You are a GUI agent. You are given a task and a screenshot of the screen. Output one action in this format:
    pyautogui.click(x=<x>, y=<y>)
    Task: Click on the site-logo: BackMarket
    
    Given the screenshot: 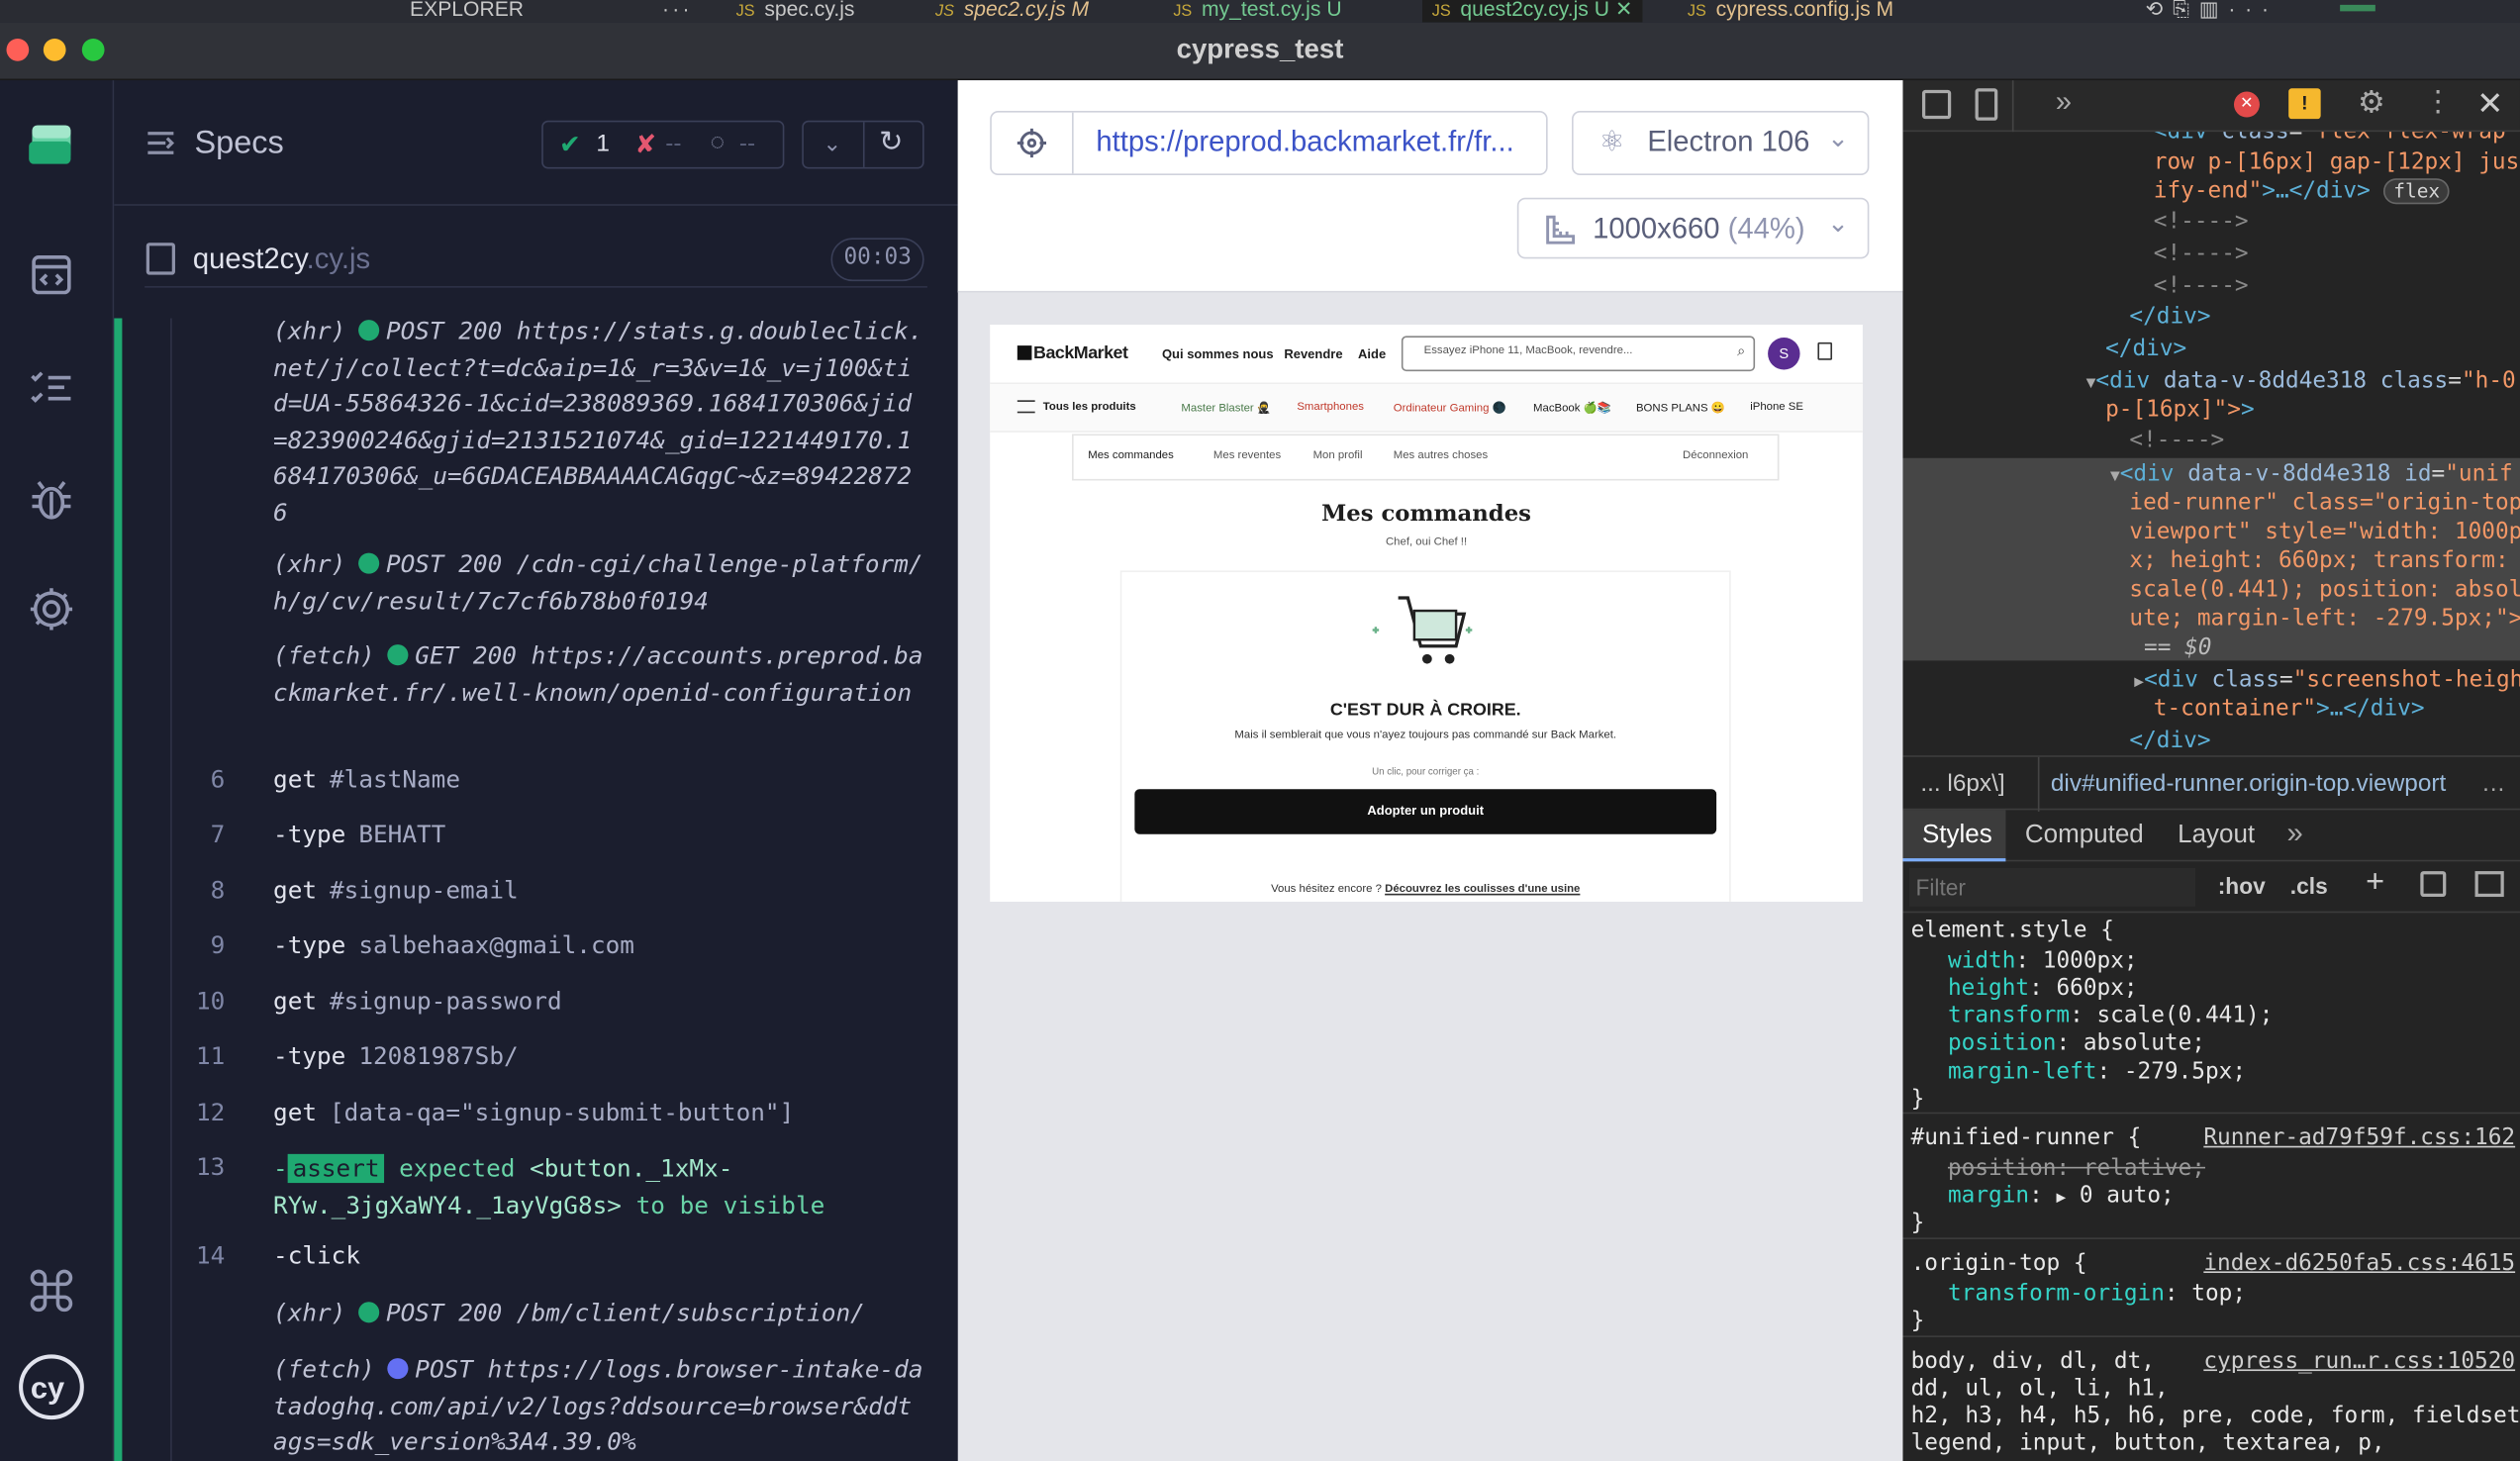 What is the action you would take?
    pyautogui.click(x=1072, y=353)
    